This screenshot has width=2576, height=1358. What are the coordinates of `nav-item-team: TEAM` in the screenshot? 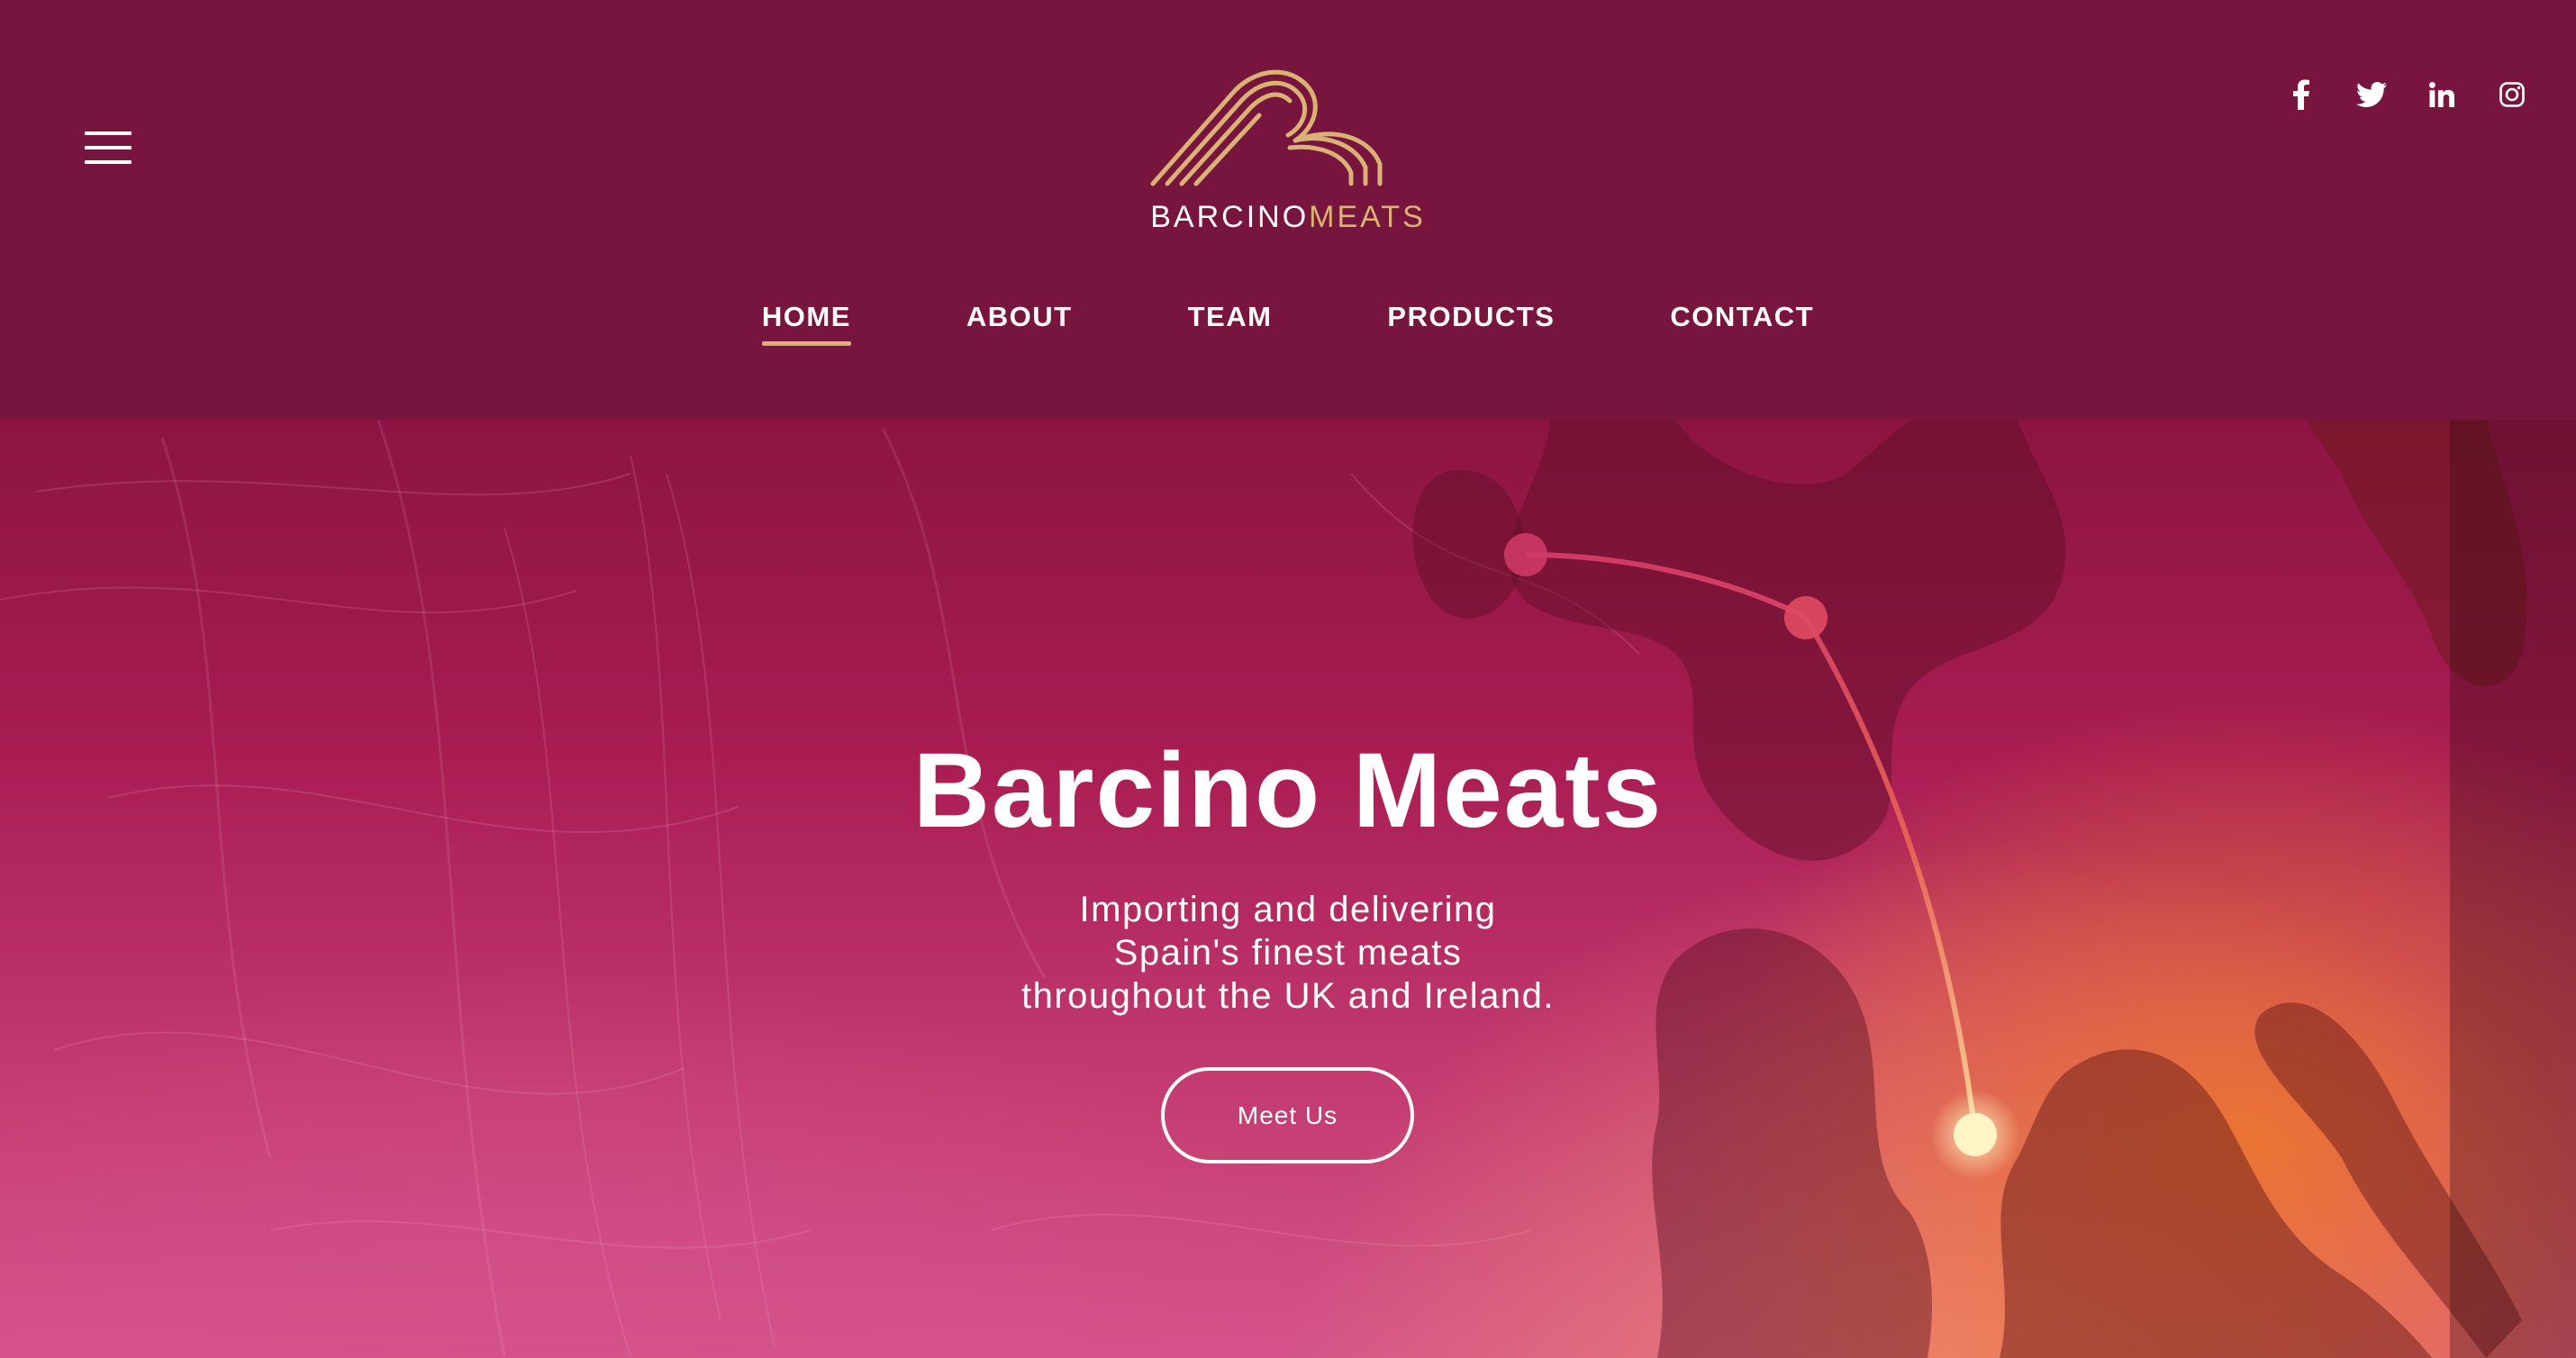 It's located at (1230, 323).